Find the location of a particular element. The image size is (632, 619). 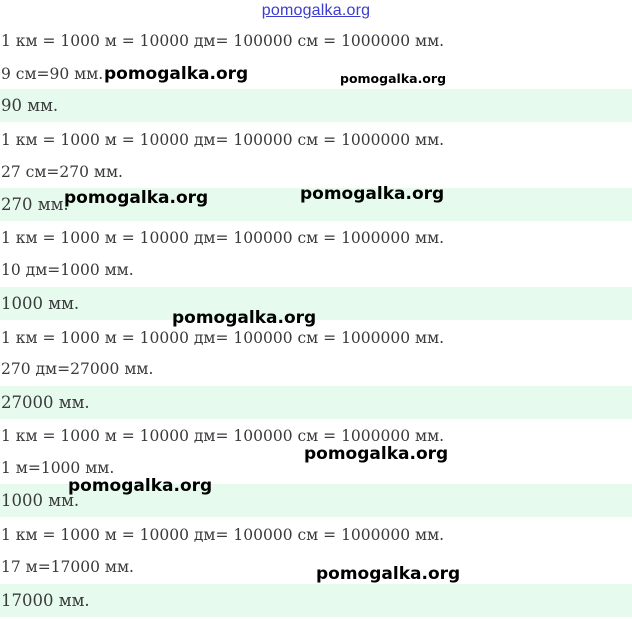

header-site-link: pomogalka.org is located at coordinates (316, 11).